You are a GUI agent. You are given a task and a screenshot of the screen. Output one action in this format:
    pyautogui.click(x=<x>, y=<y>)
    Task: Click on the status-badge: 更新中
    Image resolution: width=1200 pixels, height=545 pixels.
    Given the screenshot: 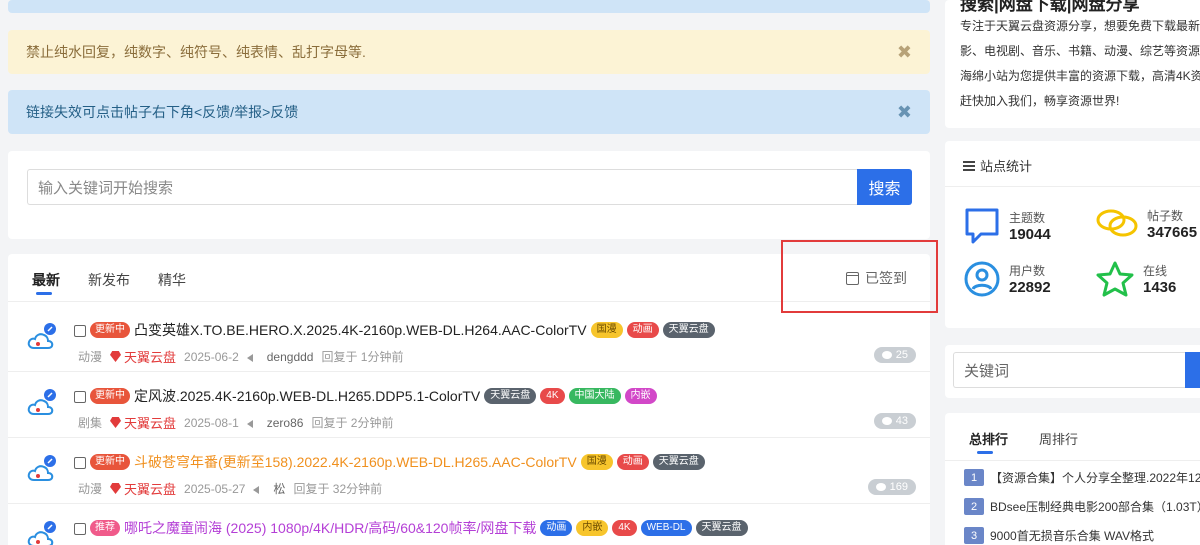 What is the action you would take?
    pyautogui.click(x=110, y=330)
    